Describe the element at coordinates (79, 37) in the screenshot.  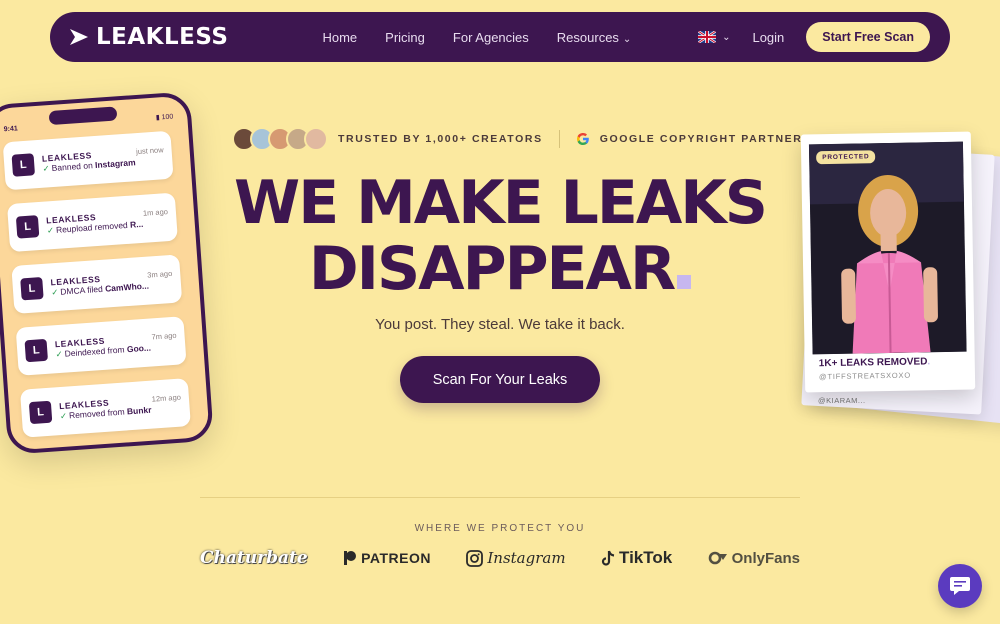
I see `logo-arrow-icon` at that location.